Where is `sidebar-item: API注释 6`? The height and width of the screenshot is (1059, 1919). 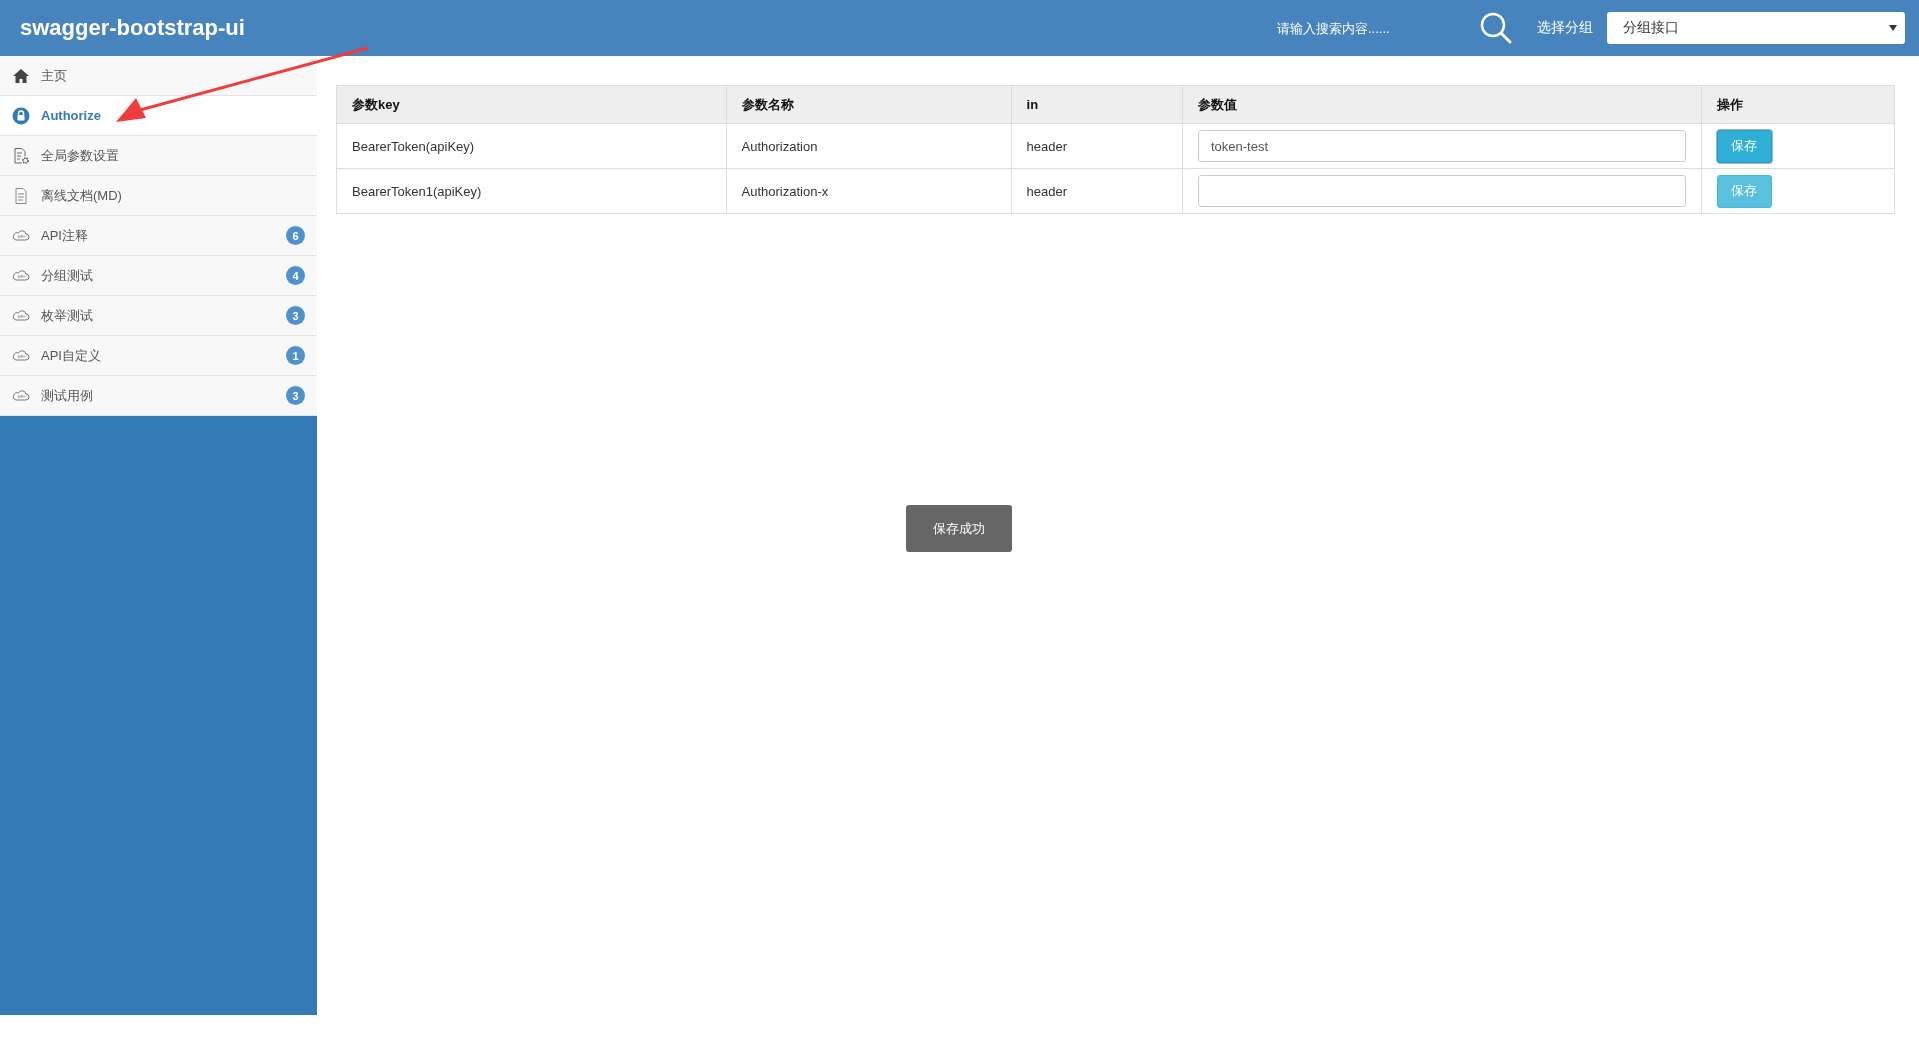 sidebar-item: API注释 6 is located at coordinates (158, 236).